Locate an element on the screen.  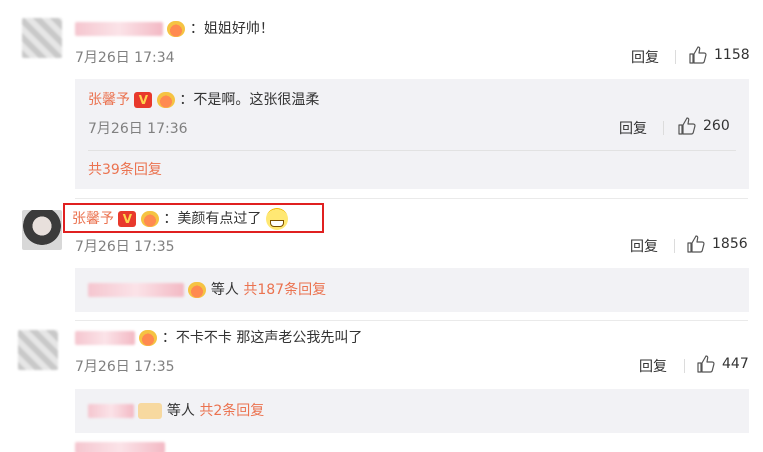
subreply-like-button: 260 is located at coordinates (703, 126).